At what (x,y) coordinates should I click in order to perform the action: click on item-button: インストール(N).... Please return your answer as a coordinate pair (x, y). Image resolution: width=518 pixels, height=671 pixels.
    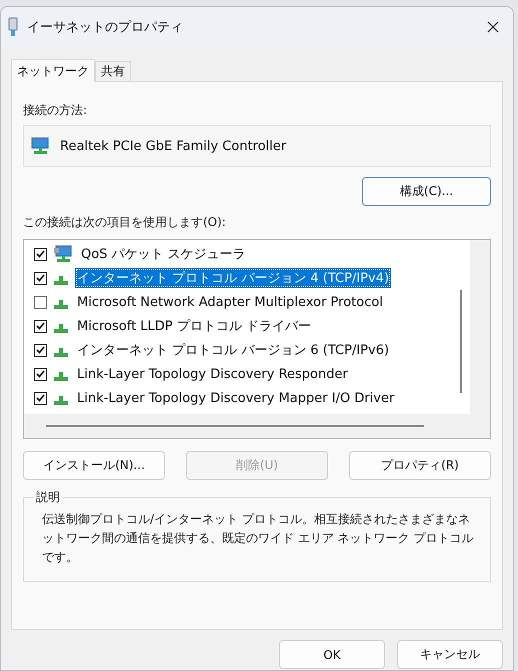
    Looking at the image, I should click on (94, 465).